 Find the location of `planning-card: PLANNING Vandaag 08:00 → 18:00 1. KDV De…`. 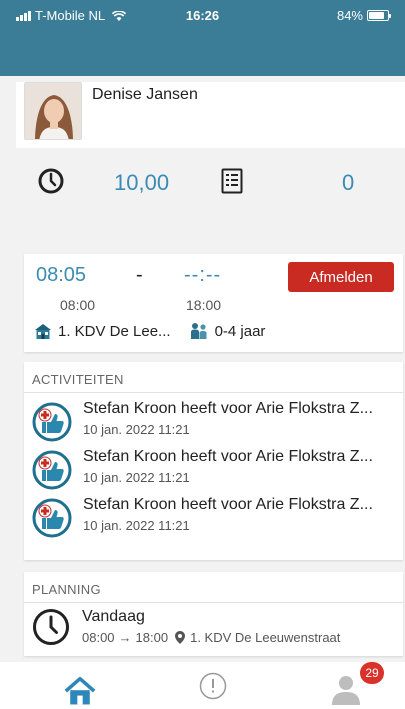

planning-card: PLANNING Vandaag 08:00 → 18:00 1. KDV De… is located at coordinates (213, 614).